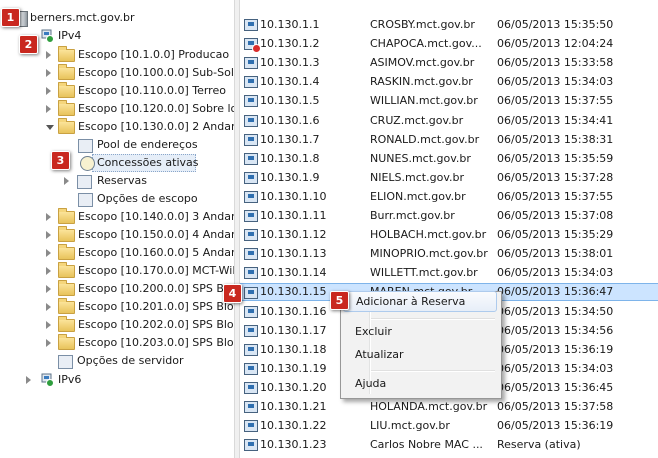 Image resolution: width=658 pixels, height=458 pixels. What do you see at coordinates (50, 127) in the screenshot?
I see `collapse-arrow-icon` at bounding box center [50, 127].